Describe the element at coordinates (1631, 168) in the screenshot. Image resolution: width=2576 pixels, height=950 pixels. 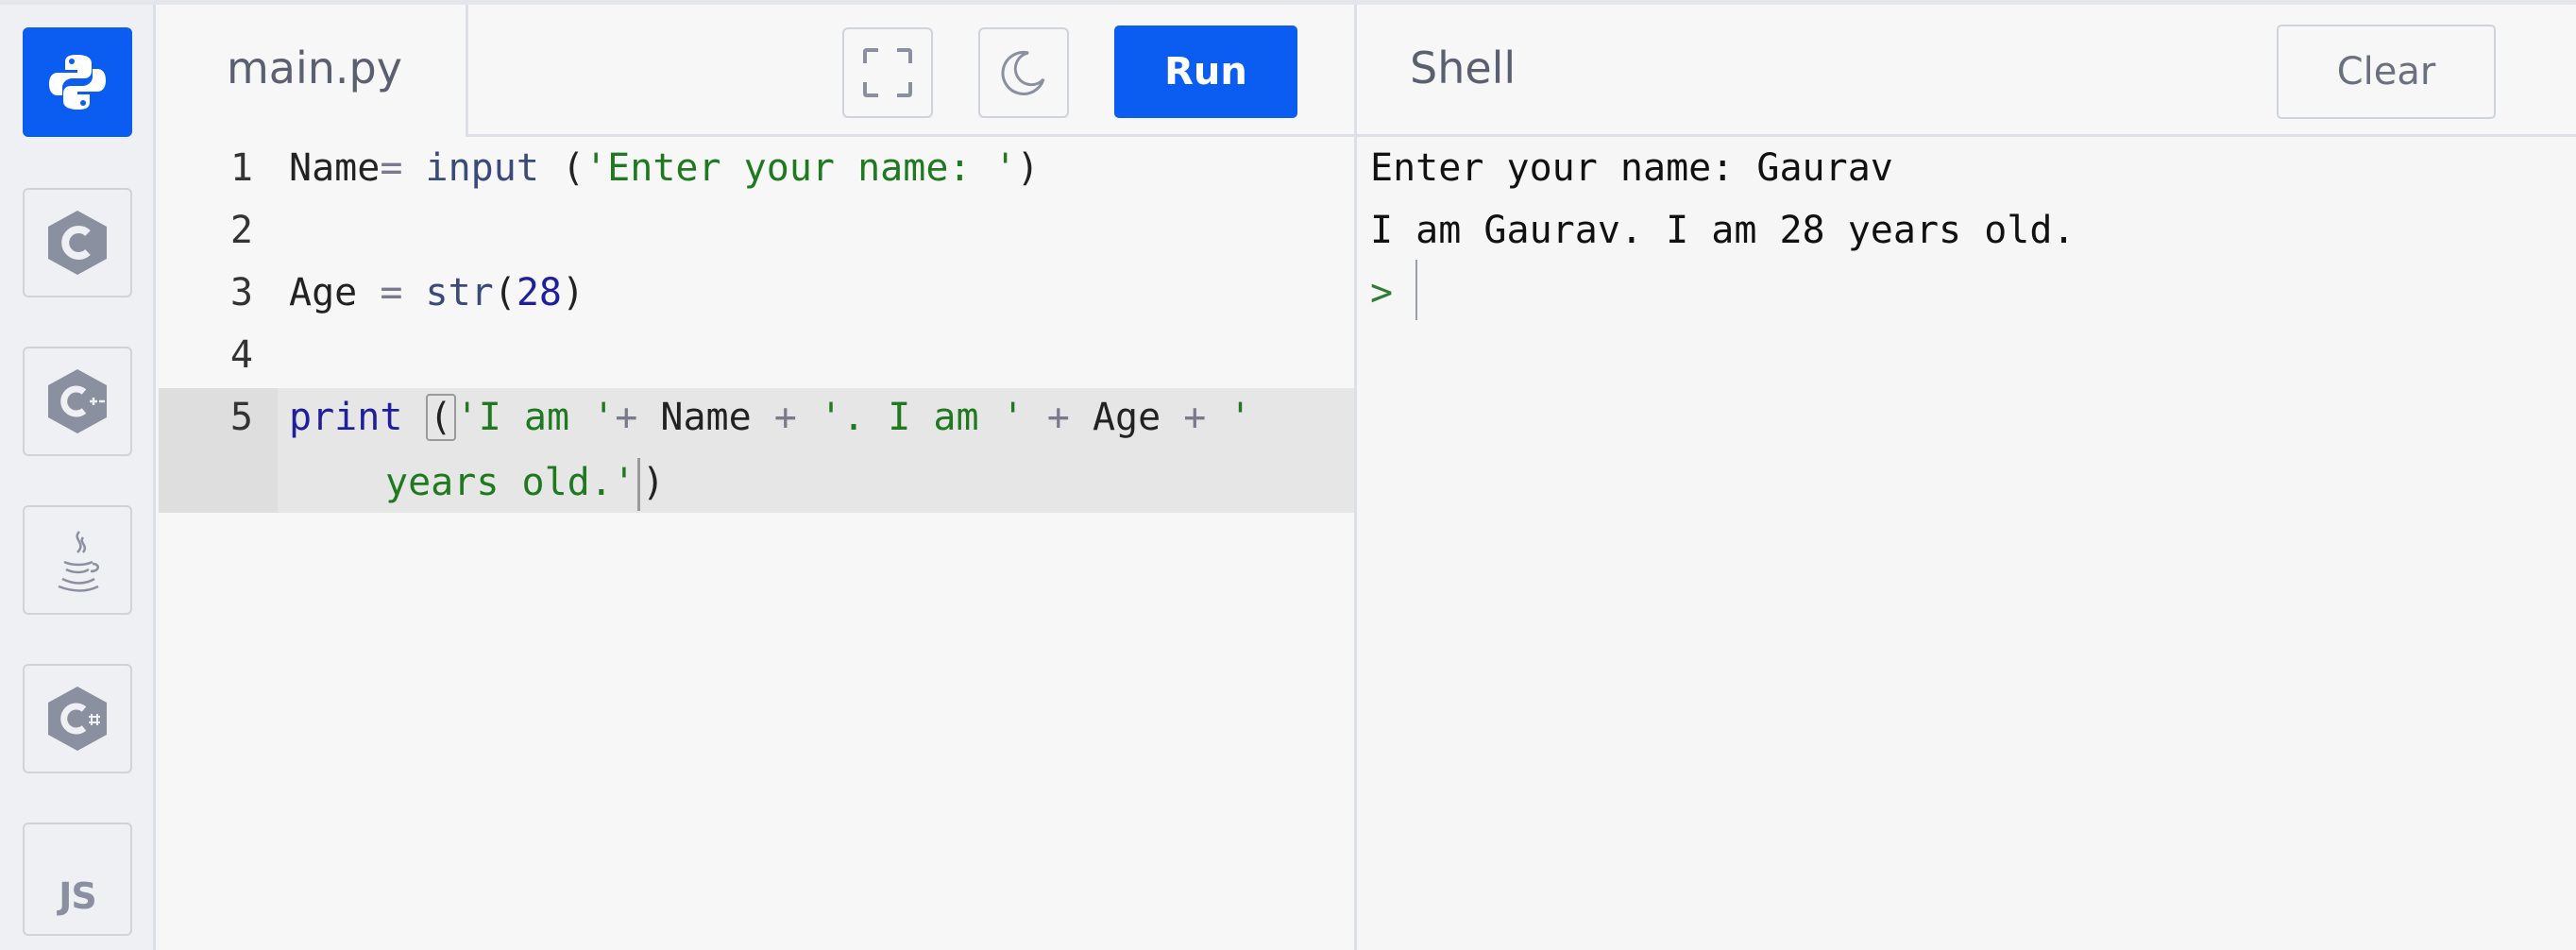
I see `shell-output-line: Enter your name: Gaurav` at that location.